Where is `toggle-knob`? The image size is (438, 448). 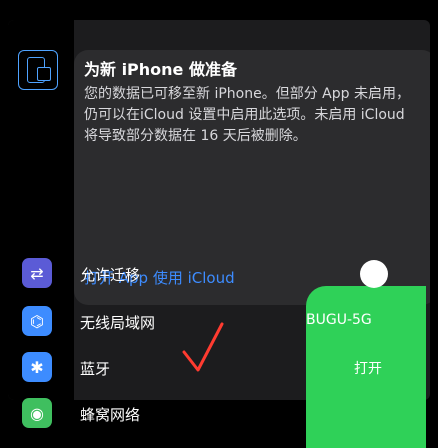
toggle-knob is located at coordinates (374, 274).